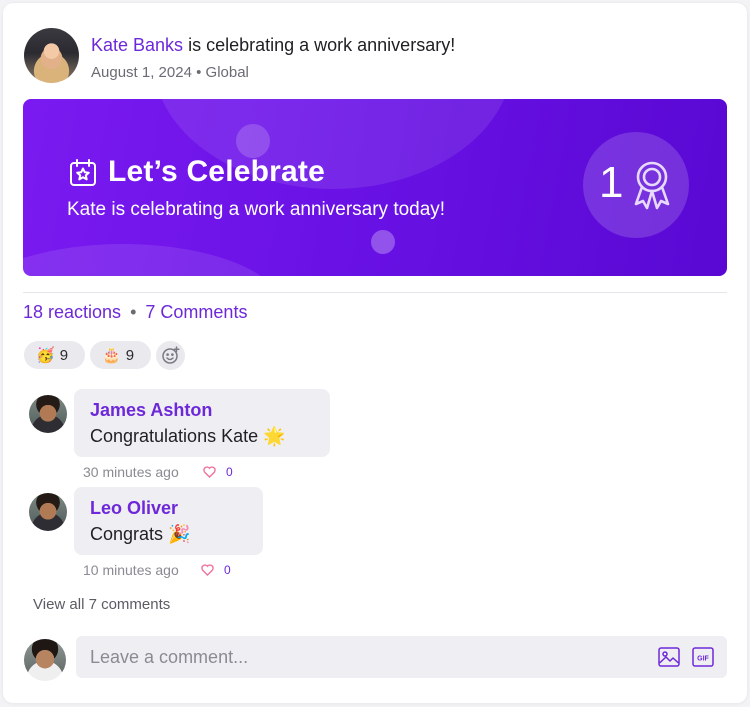  Describe the element at coordinates (611, 182) in the screenshot. I see `anniversary-years: 1` at that location.